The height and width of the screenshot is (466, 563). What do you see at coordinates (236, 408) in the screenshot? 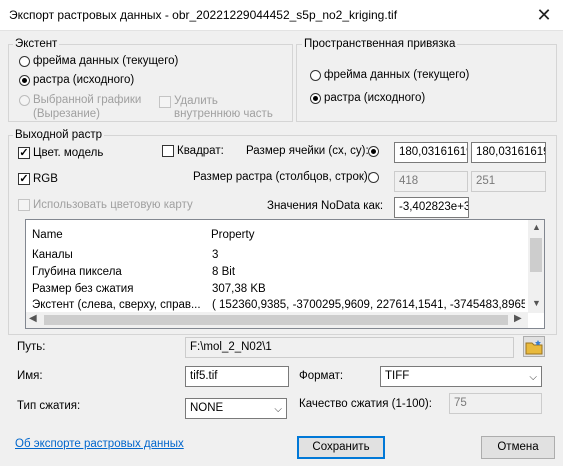
I see `compression-type-select: NONE ⌵` at bounding box center [236, 408].